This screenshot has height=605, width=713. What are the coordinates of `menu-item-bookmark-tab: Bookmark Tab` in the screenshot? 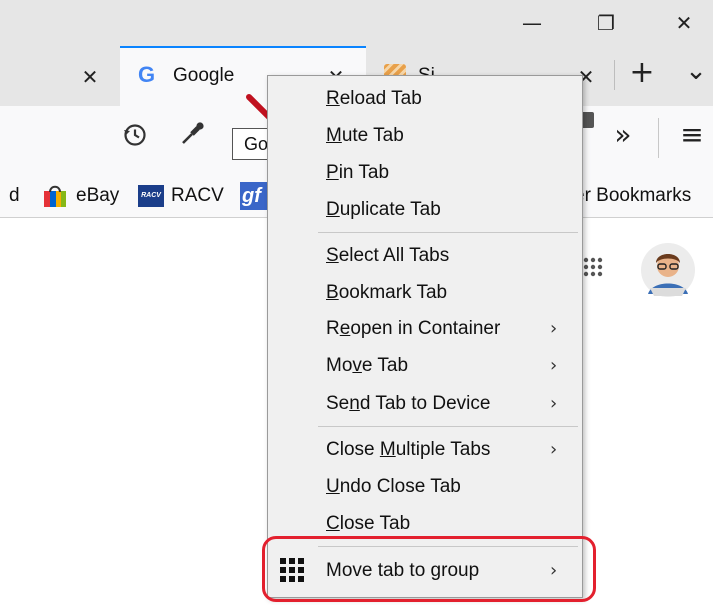 It's located at (386, 293).